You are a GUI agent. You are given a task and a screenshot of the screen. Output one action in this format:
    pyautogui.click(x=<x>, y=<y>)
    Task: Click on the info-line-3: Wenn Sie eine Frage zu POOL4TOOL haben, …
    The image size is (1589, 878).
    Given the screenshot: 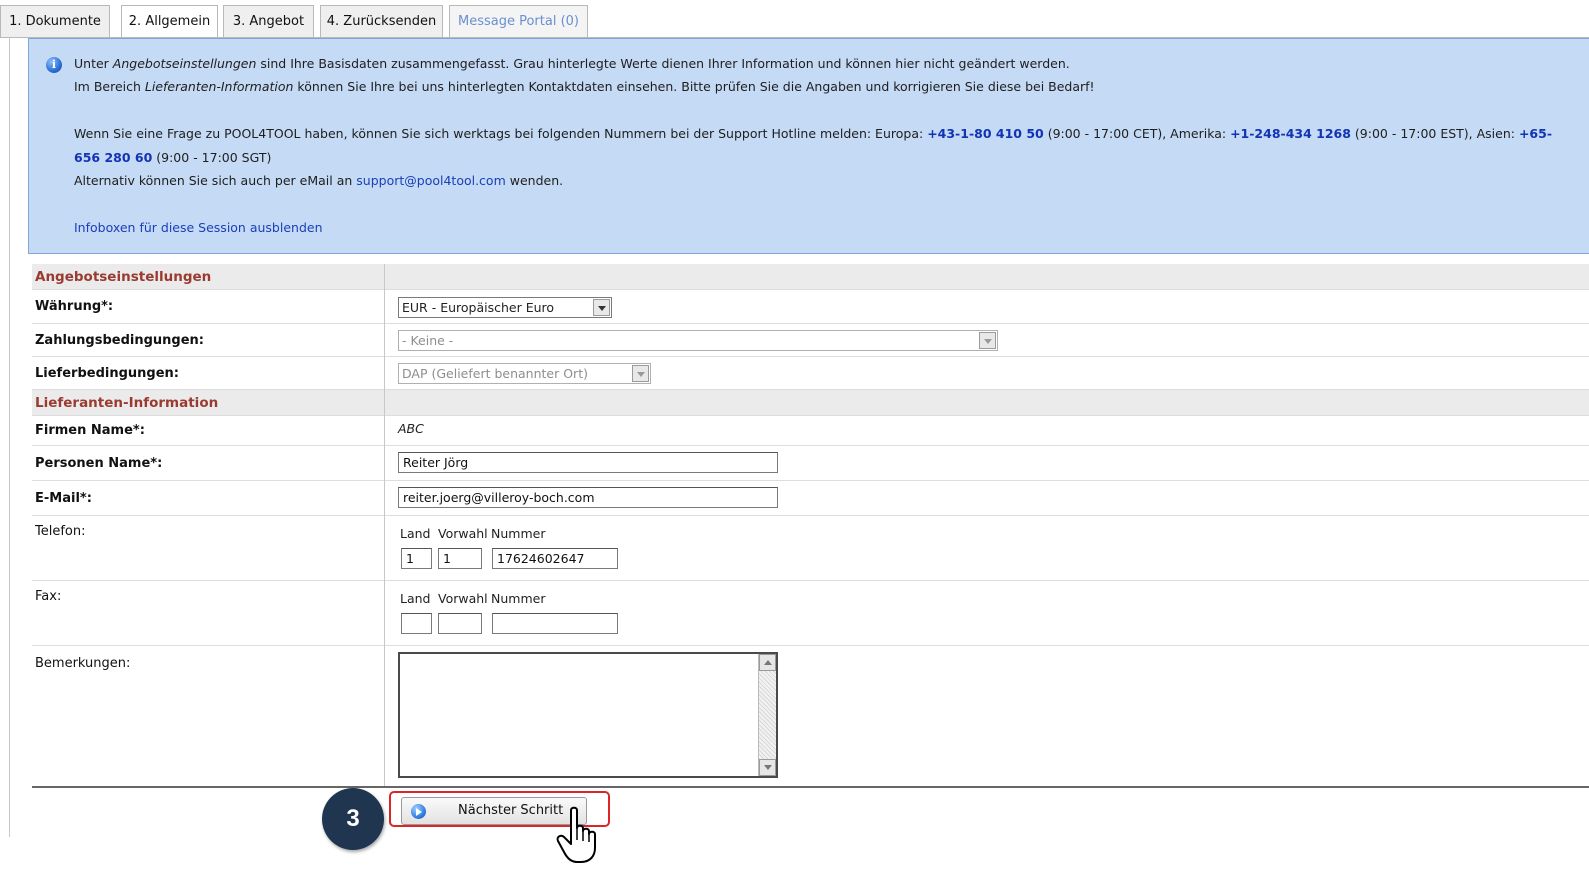 What is the action you would take?
    pyautogui.click(x=813, y=133)
    